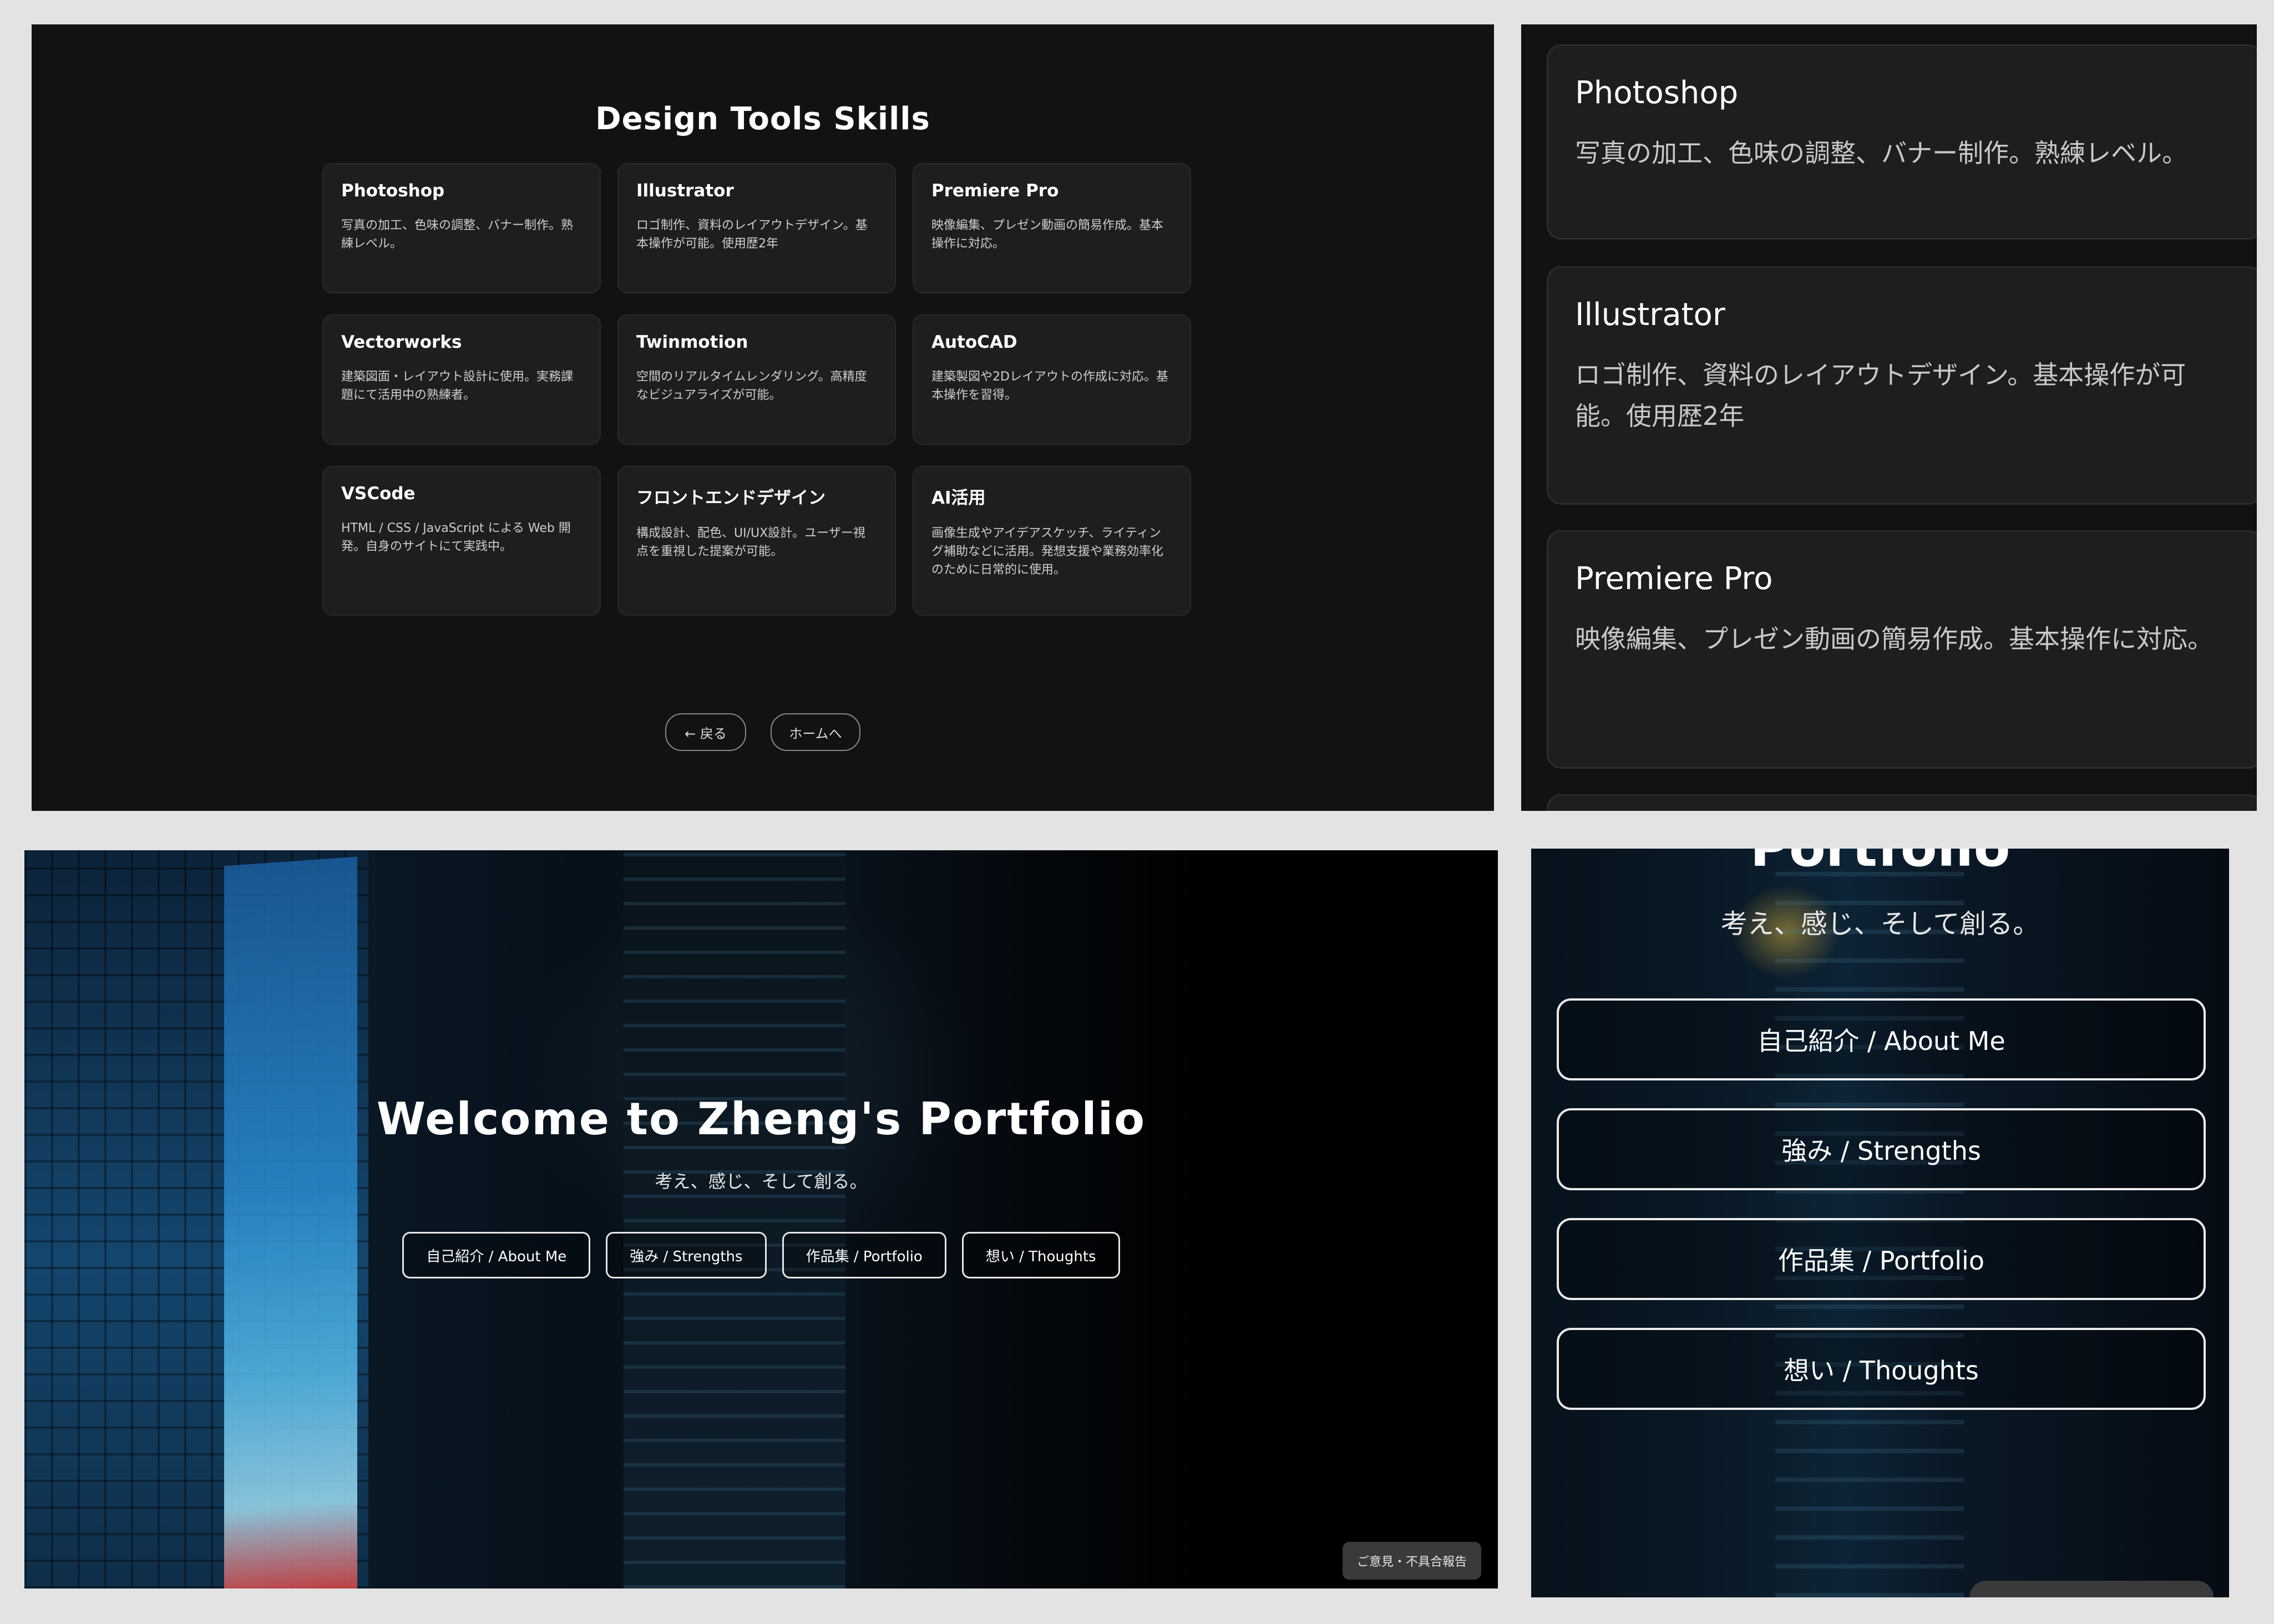 The image size is (2274, 1624). Describe the element at coordinates (1902, 802) in the screenshot. I see `skill-card-partial` at that location.